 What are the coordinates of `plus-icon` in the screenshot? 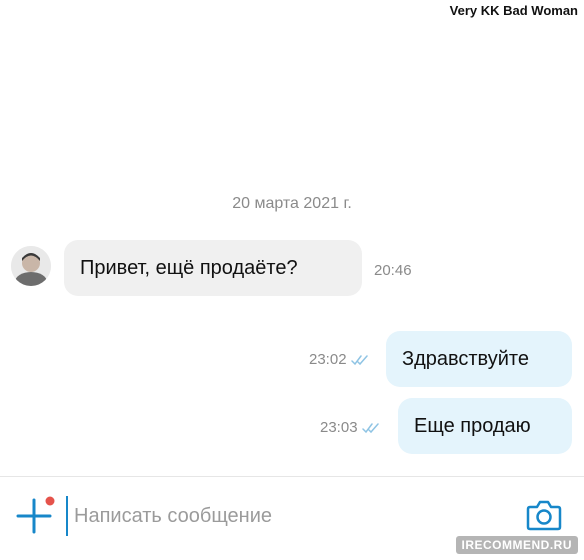 It's located at (35, 515).